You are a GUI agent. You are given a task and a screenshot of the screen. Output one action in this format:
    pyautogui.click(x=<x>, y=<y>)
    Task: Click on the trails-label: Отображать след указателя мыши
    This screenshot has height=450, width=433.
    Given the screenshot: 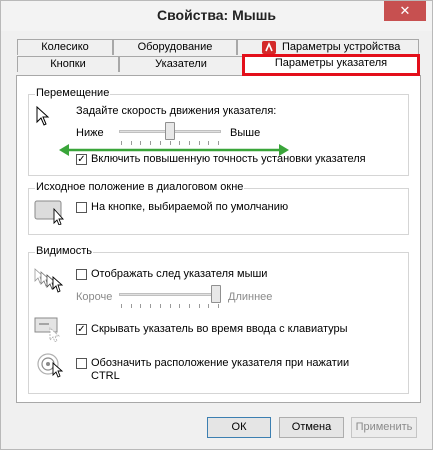 What is the action you would take?
    pyautogui.click(x=179, y=274)
    